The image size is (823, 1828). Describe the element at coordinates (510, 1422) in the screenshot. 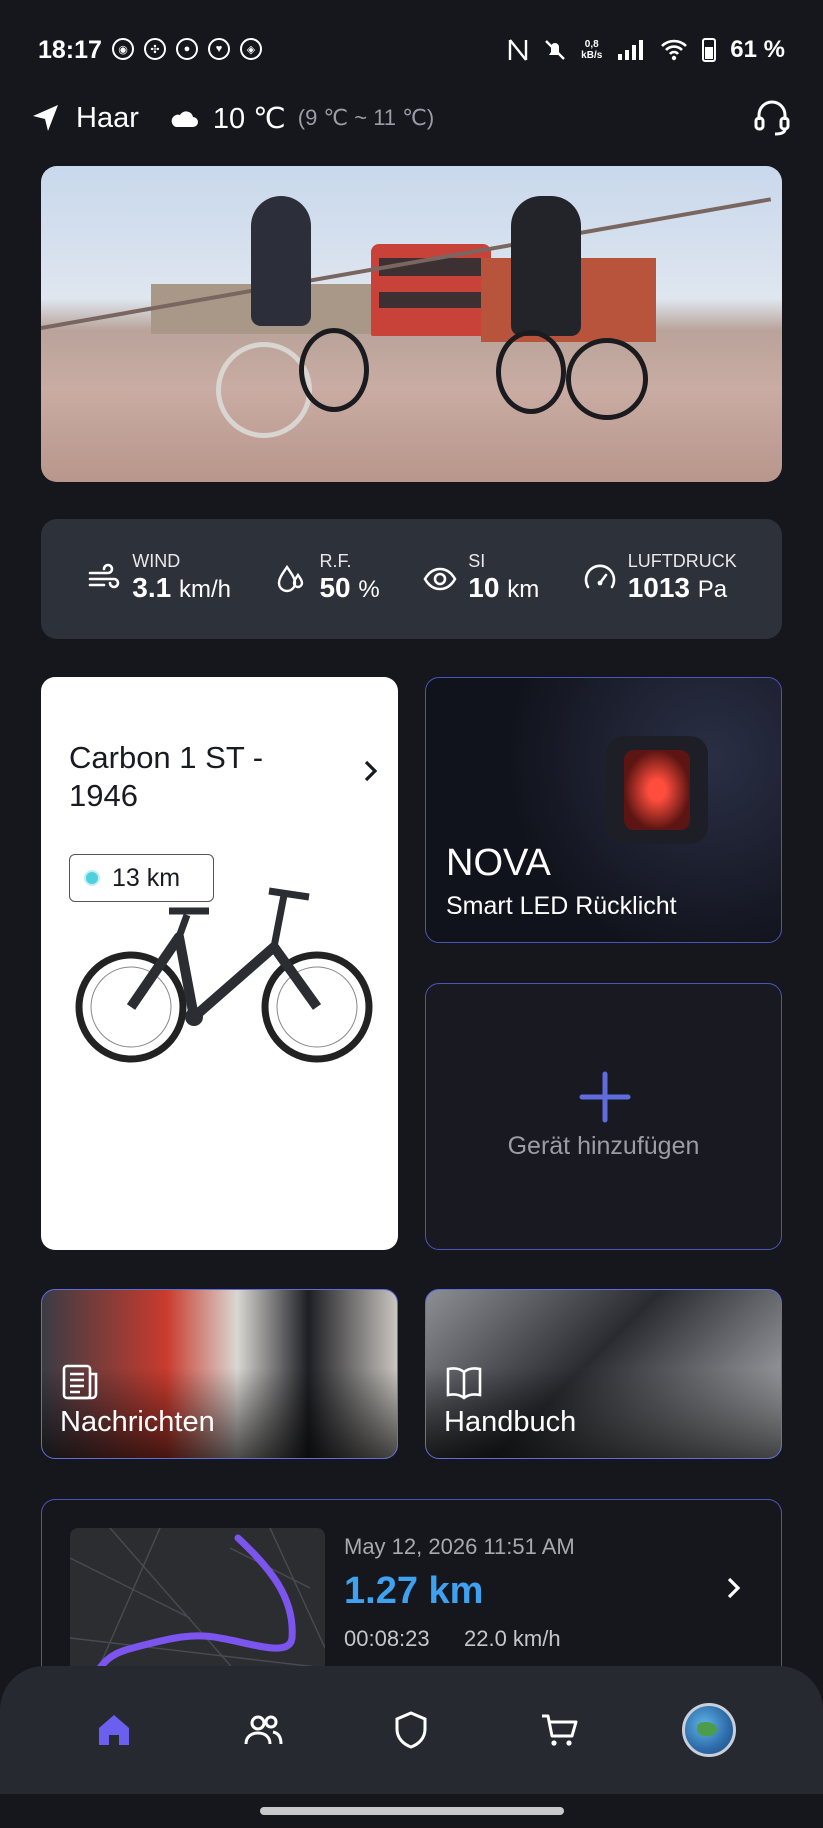

I see `manual-label: Handbuch` at that location.